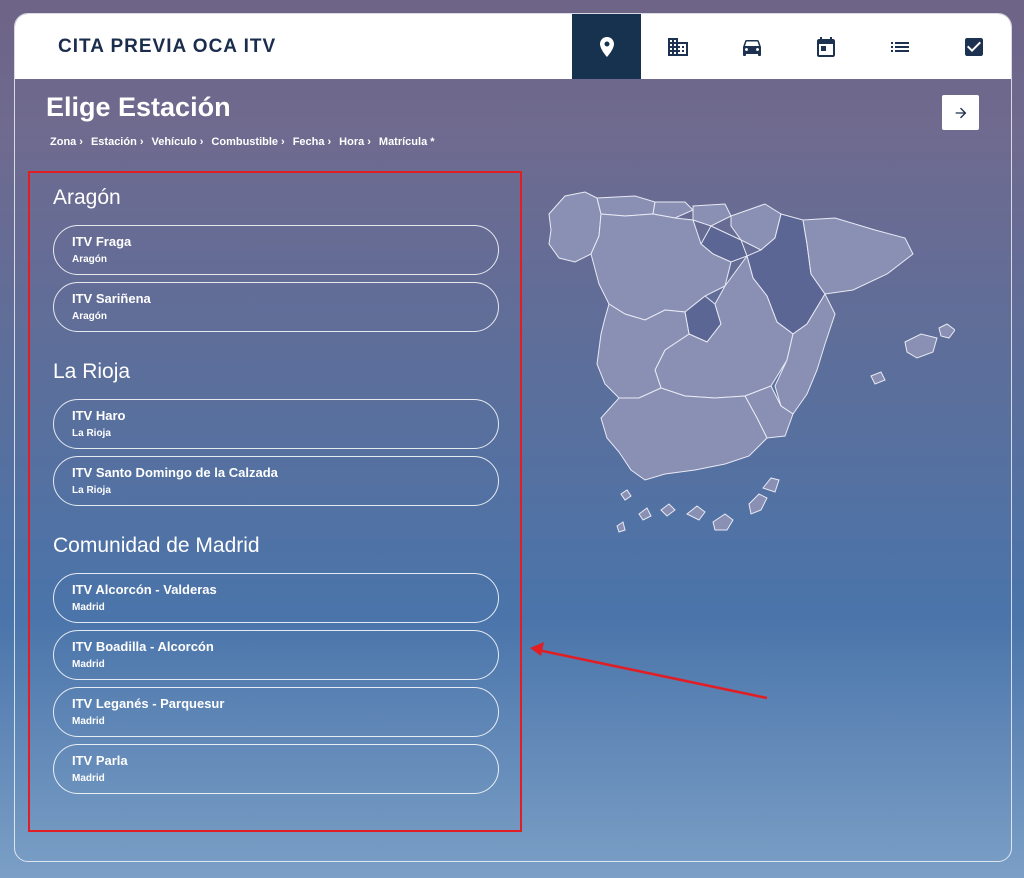 The width and height of the screenshot is (1024, 878). Describe the element at coordinates (177, 142) in the screenshot. I see `breadcrumb-item: Vehículo ›` at that location.